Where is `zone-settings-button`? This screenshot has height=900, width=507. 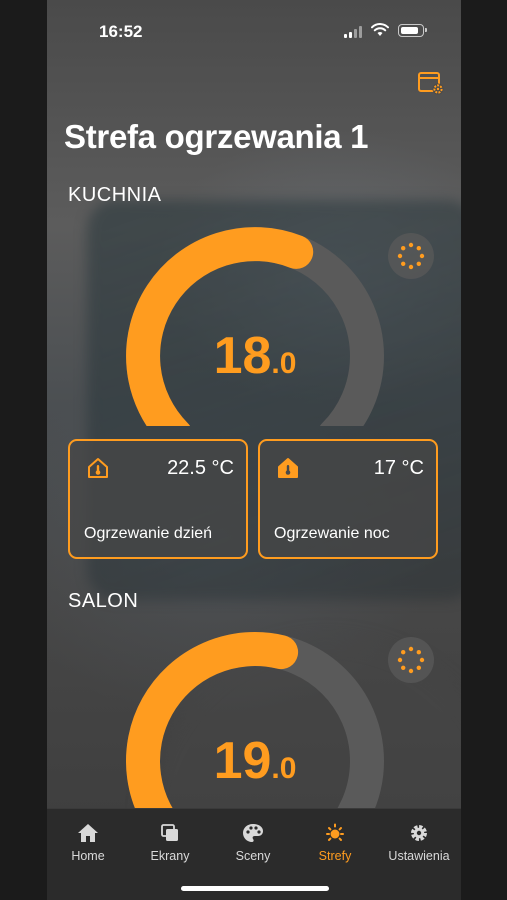 zone-settings-button is located at coordinates (431, 83).